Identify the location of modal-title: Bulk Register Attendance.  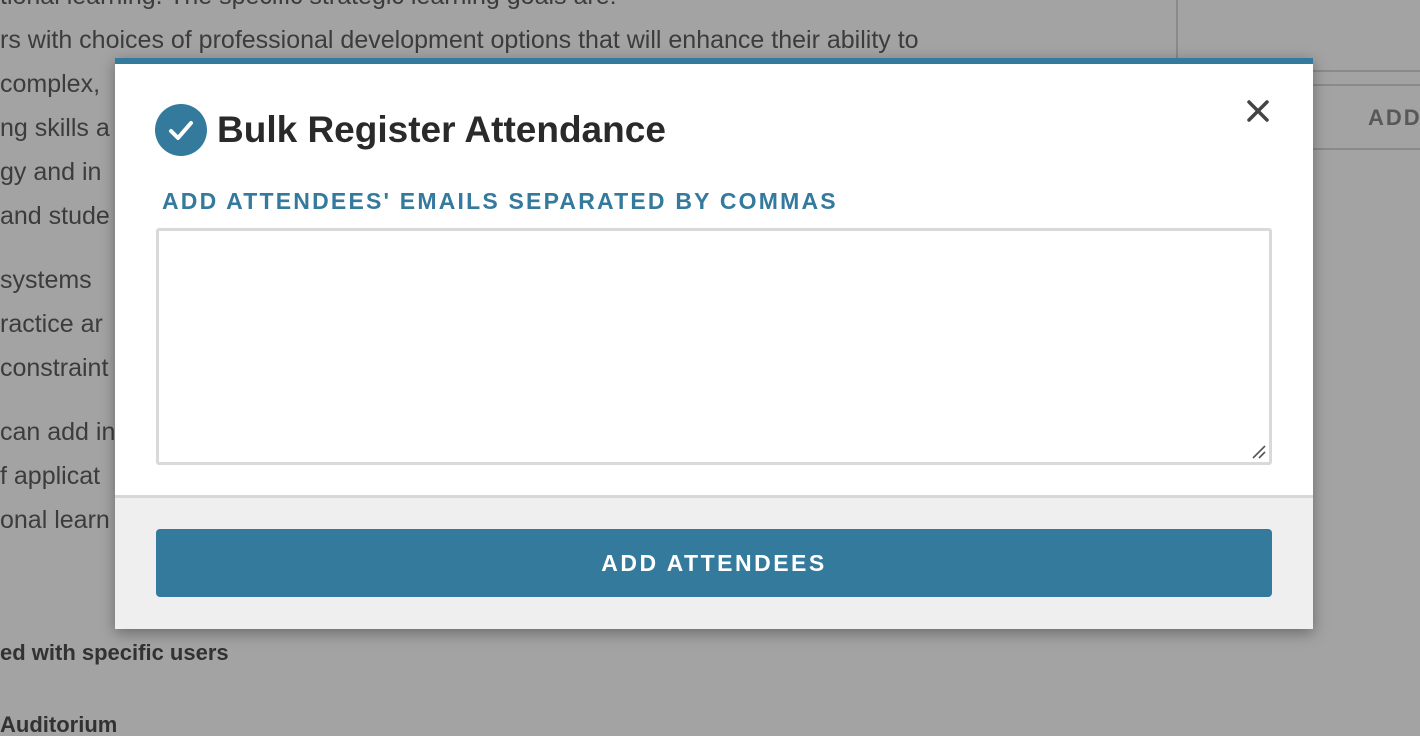
(441, 129).